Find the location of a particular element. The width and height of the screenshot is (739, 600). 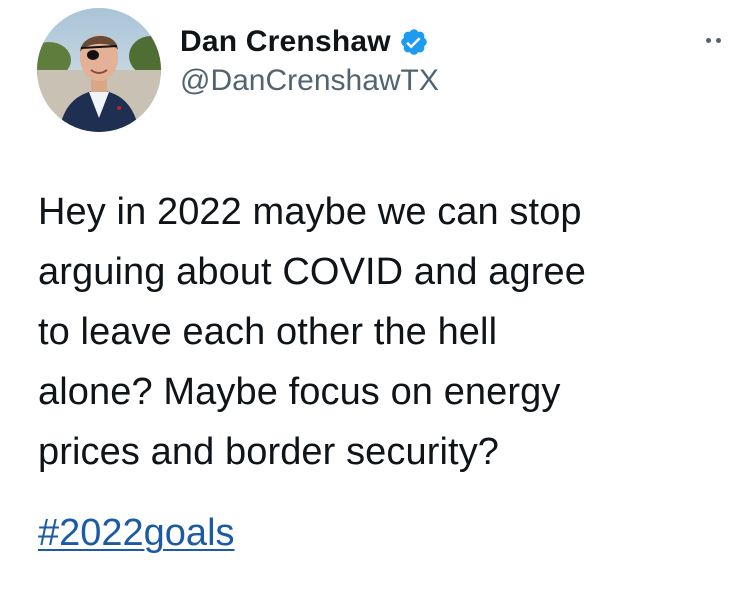

tweet-text-line: to leave each other the hell is located at coordinates (268, 332).